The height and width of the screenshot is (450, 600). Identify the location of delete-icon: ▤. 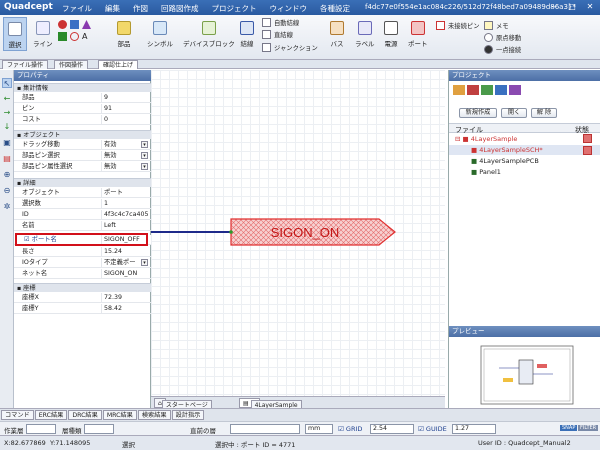
(7, 159).